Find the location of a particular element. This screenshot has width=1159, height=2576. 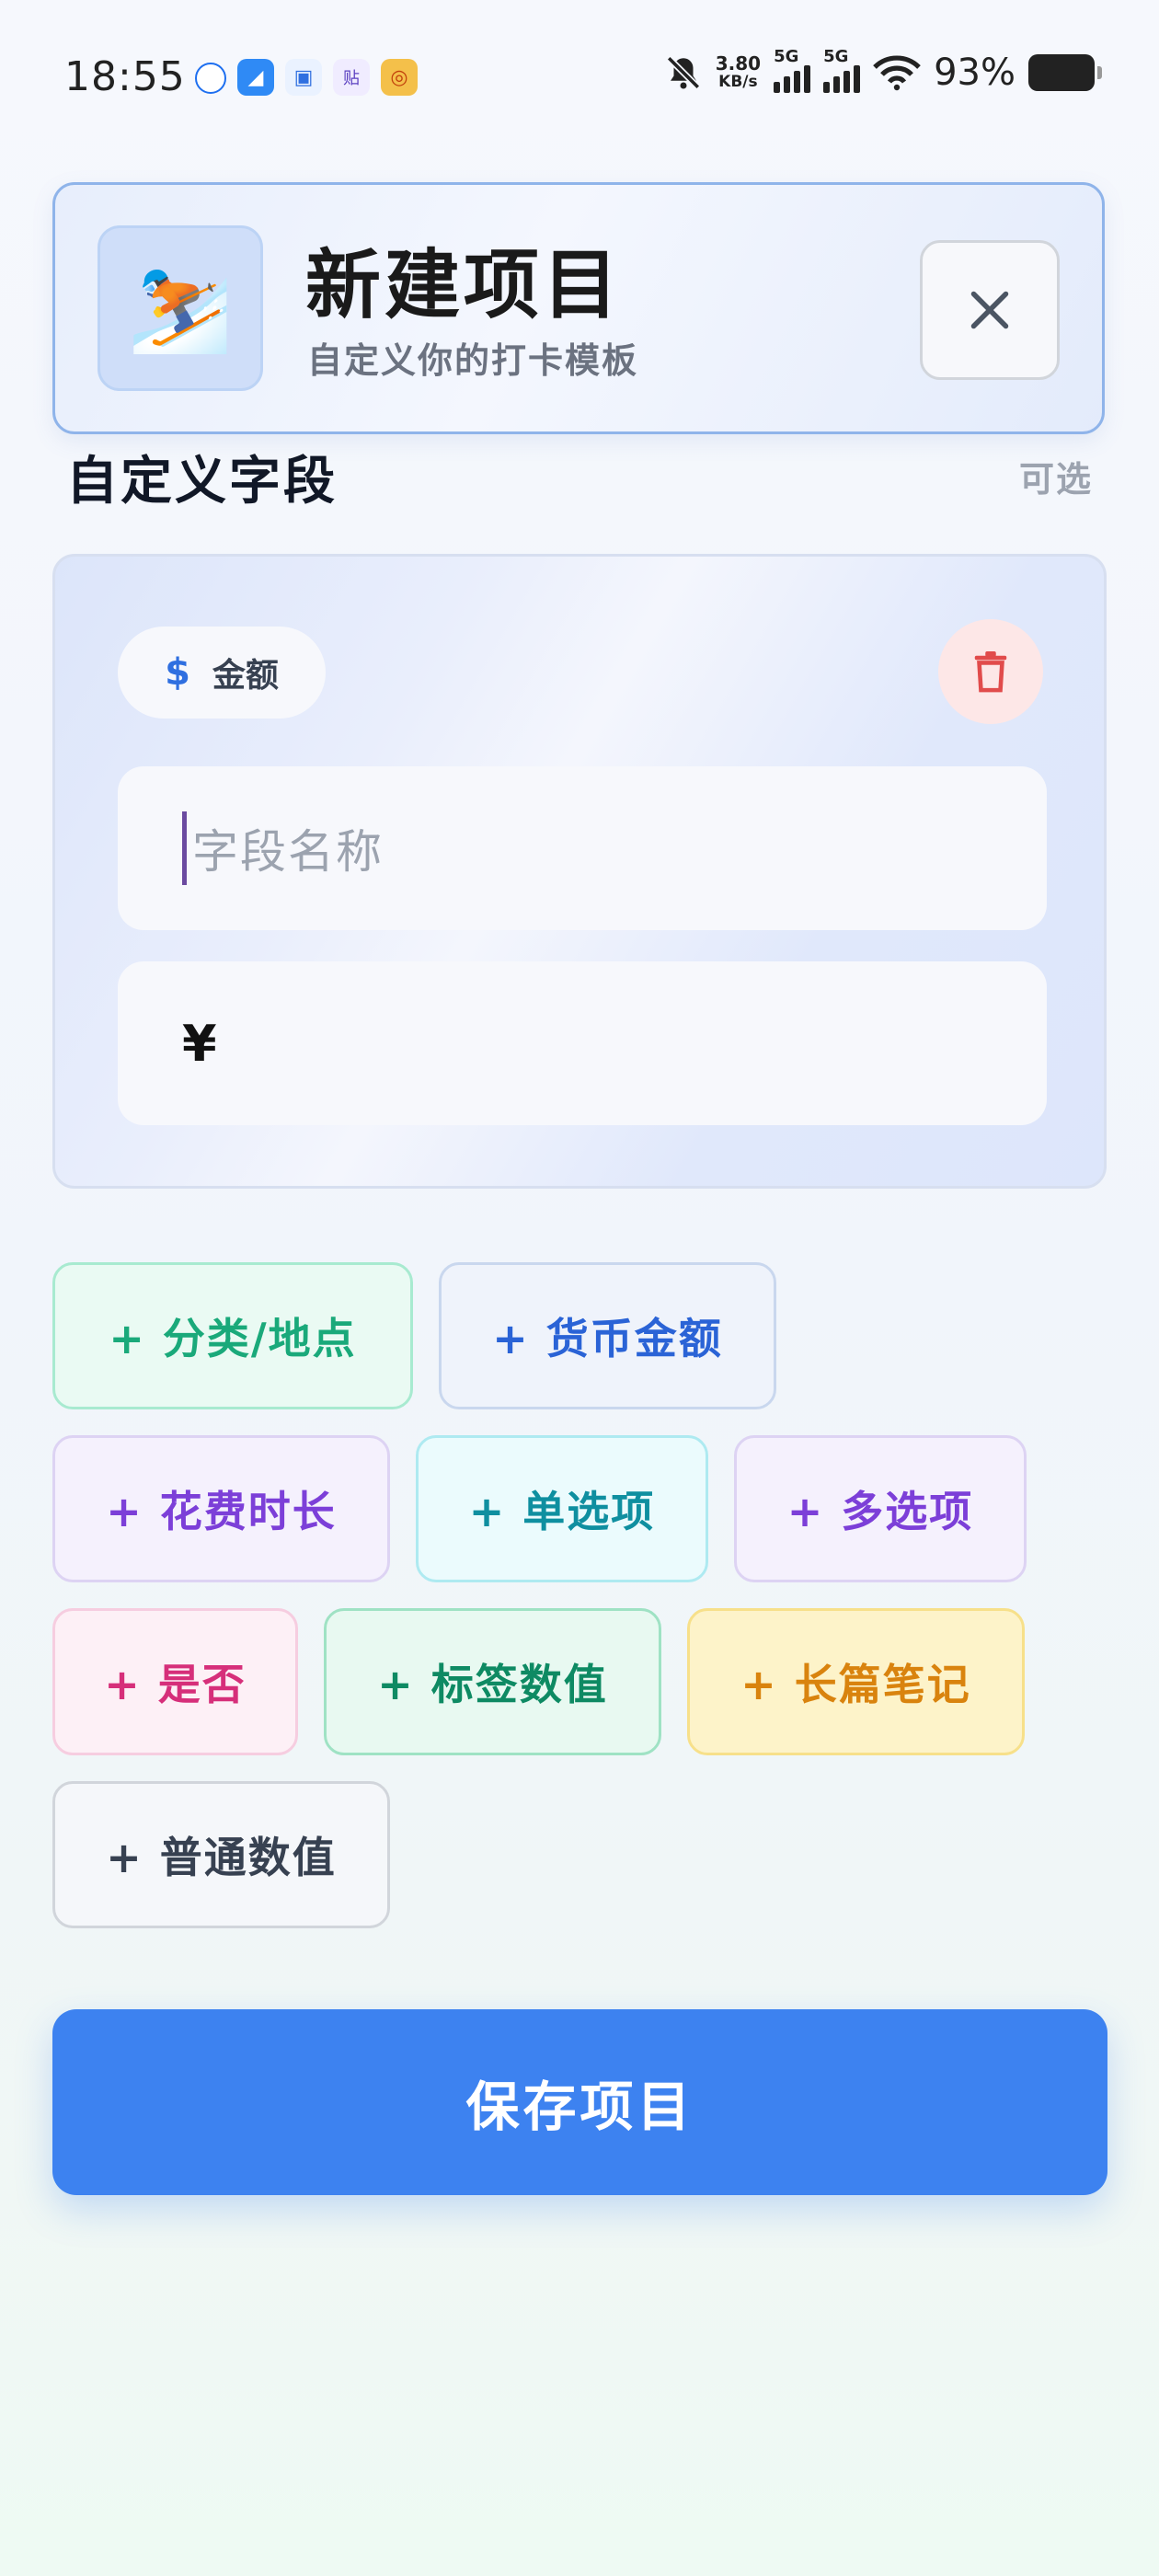

page-title: 新建项目 is located at coordinates (464, 285).